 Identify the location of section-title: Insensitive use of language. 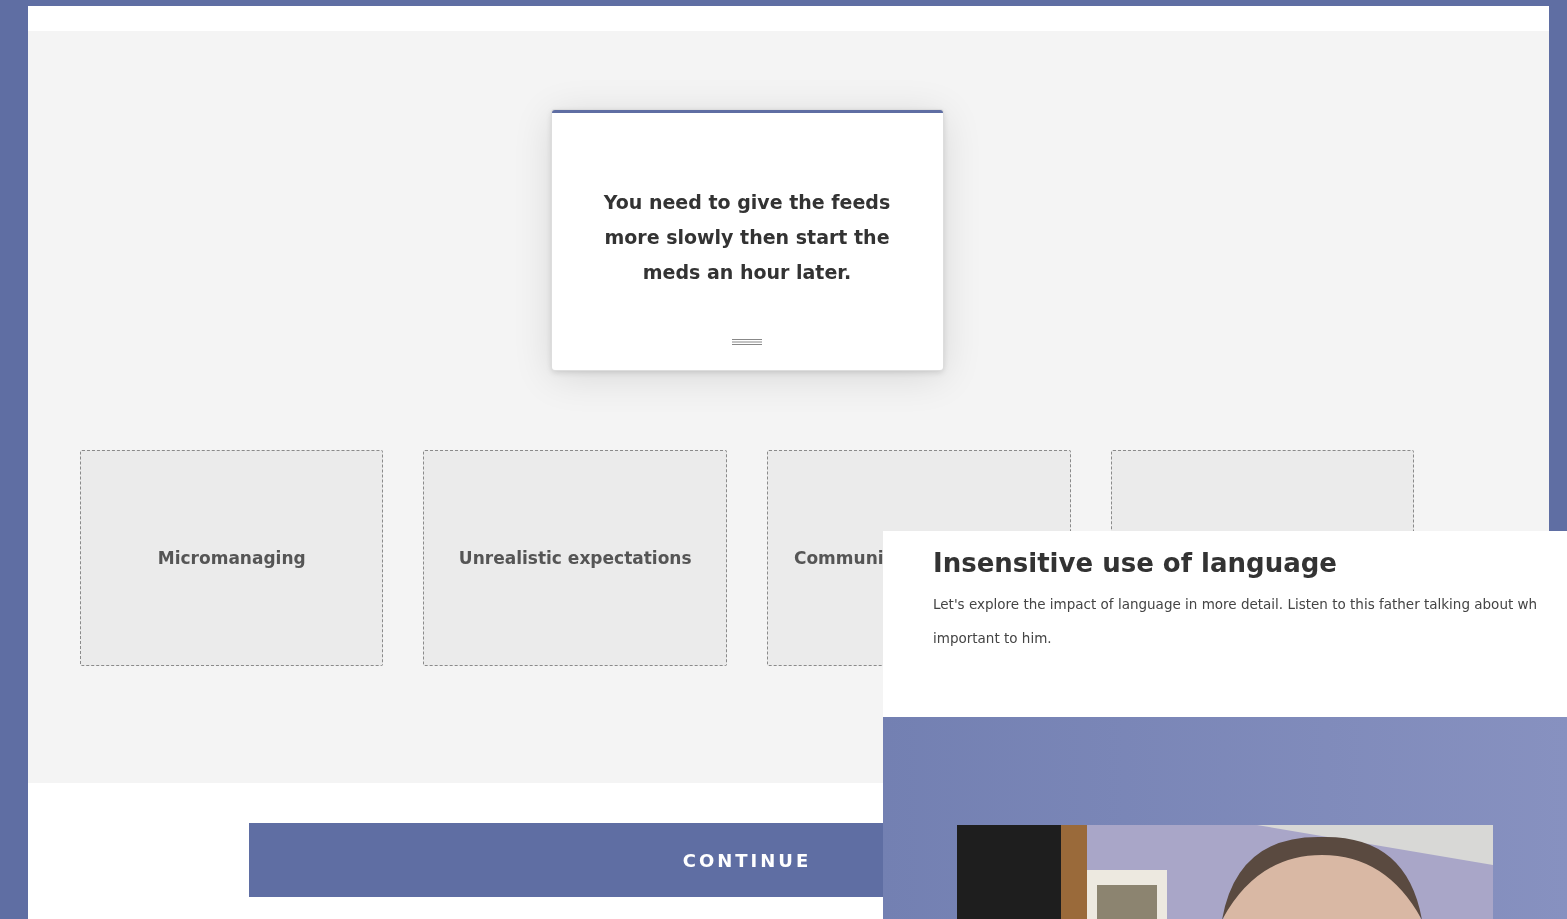
(1135, 563).